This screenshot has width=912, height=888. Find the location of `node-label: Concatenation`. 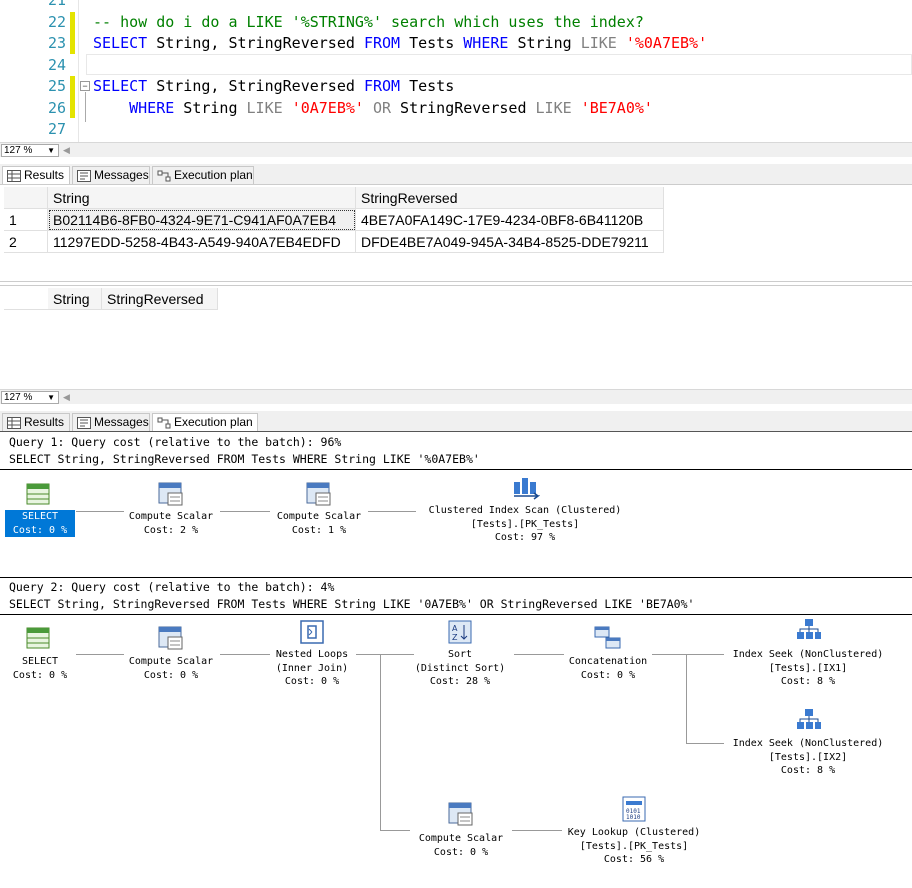

node-label: Concatenation is located at coordinates (608, 661).